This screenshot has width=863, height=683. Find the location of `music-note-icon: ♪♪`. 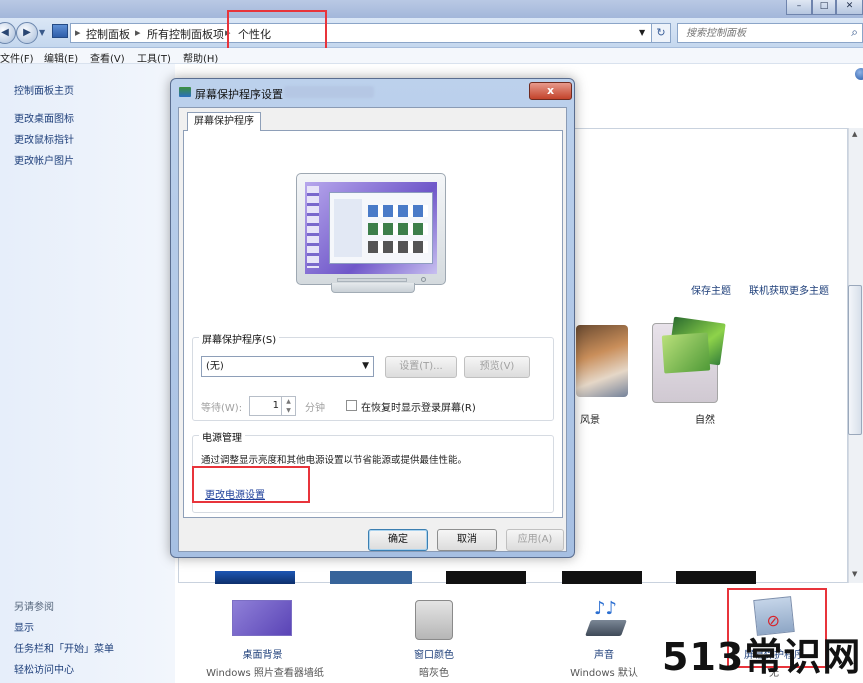

music-note-icon: ♪♪ is located at coordinates (605, 608).